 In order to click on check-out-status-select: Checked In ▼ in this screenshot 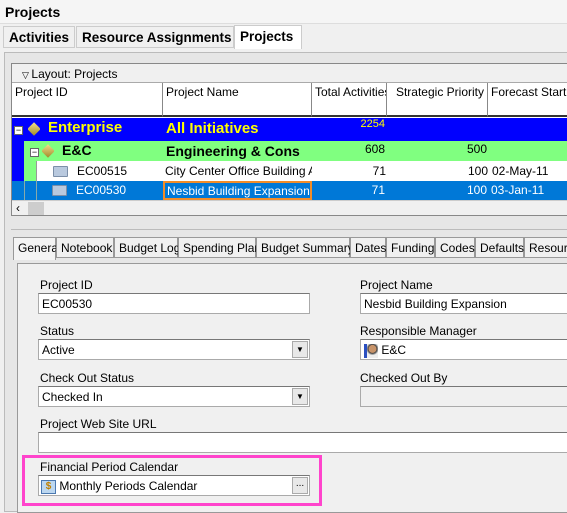, I will do `click(174, 396)`.